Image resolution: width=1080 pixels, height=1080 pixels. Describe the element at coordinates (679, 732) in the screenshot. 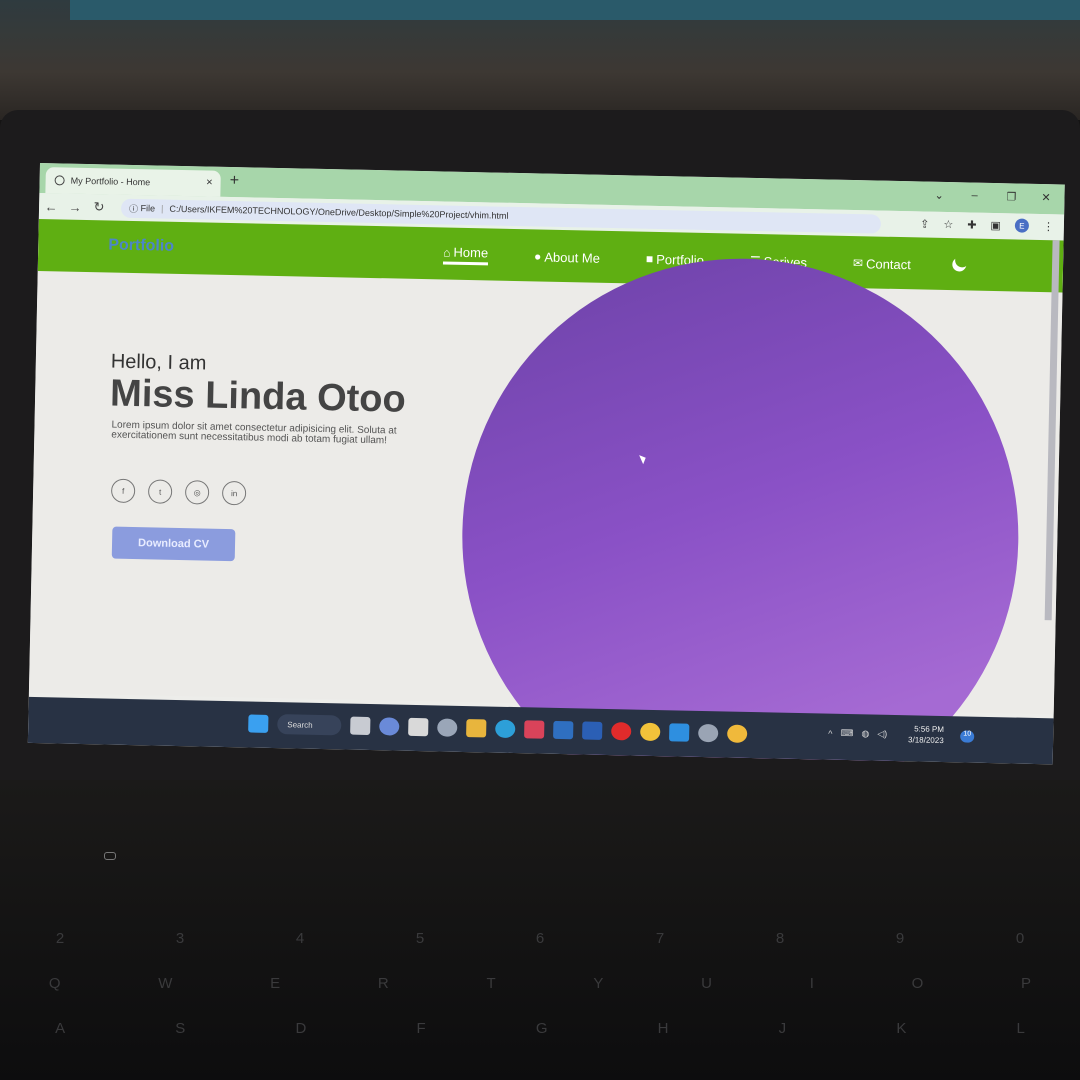

I see `vscode-icon` at that location.